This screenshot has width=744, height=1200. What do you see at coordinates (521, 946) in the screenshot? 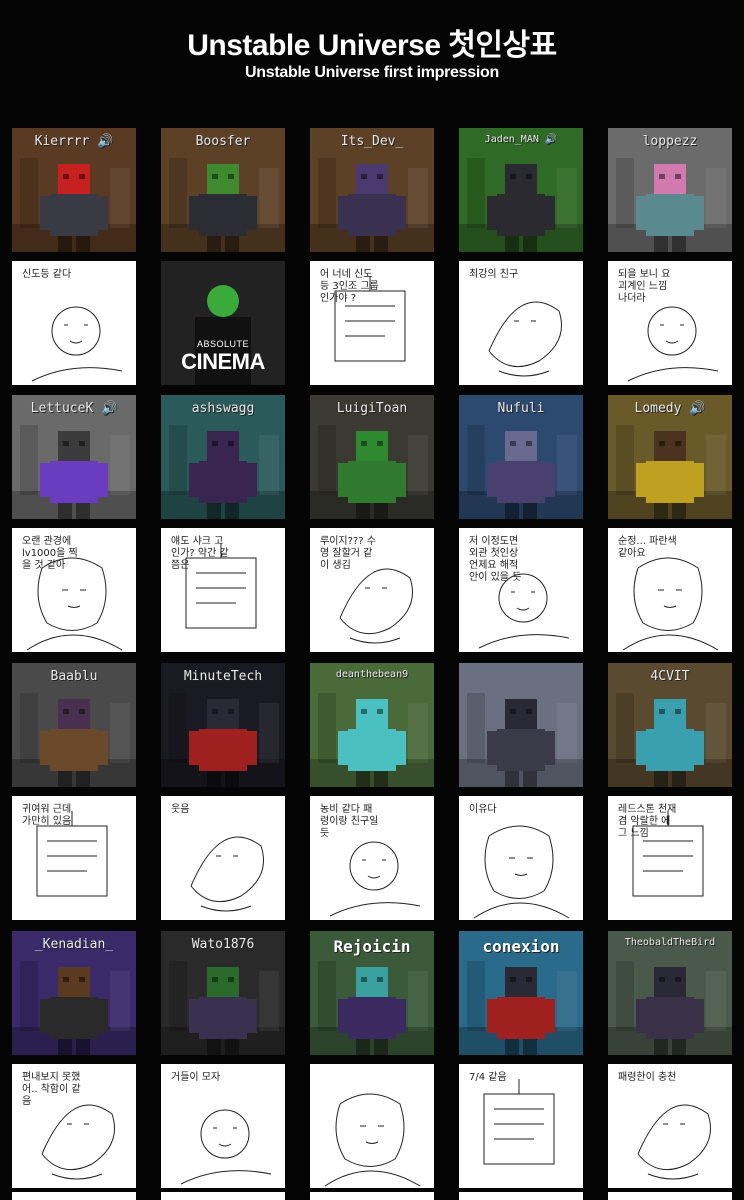
I see `player-nametag: conexion` at bounding box center [521, 946].